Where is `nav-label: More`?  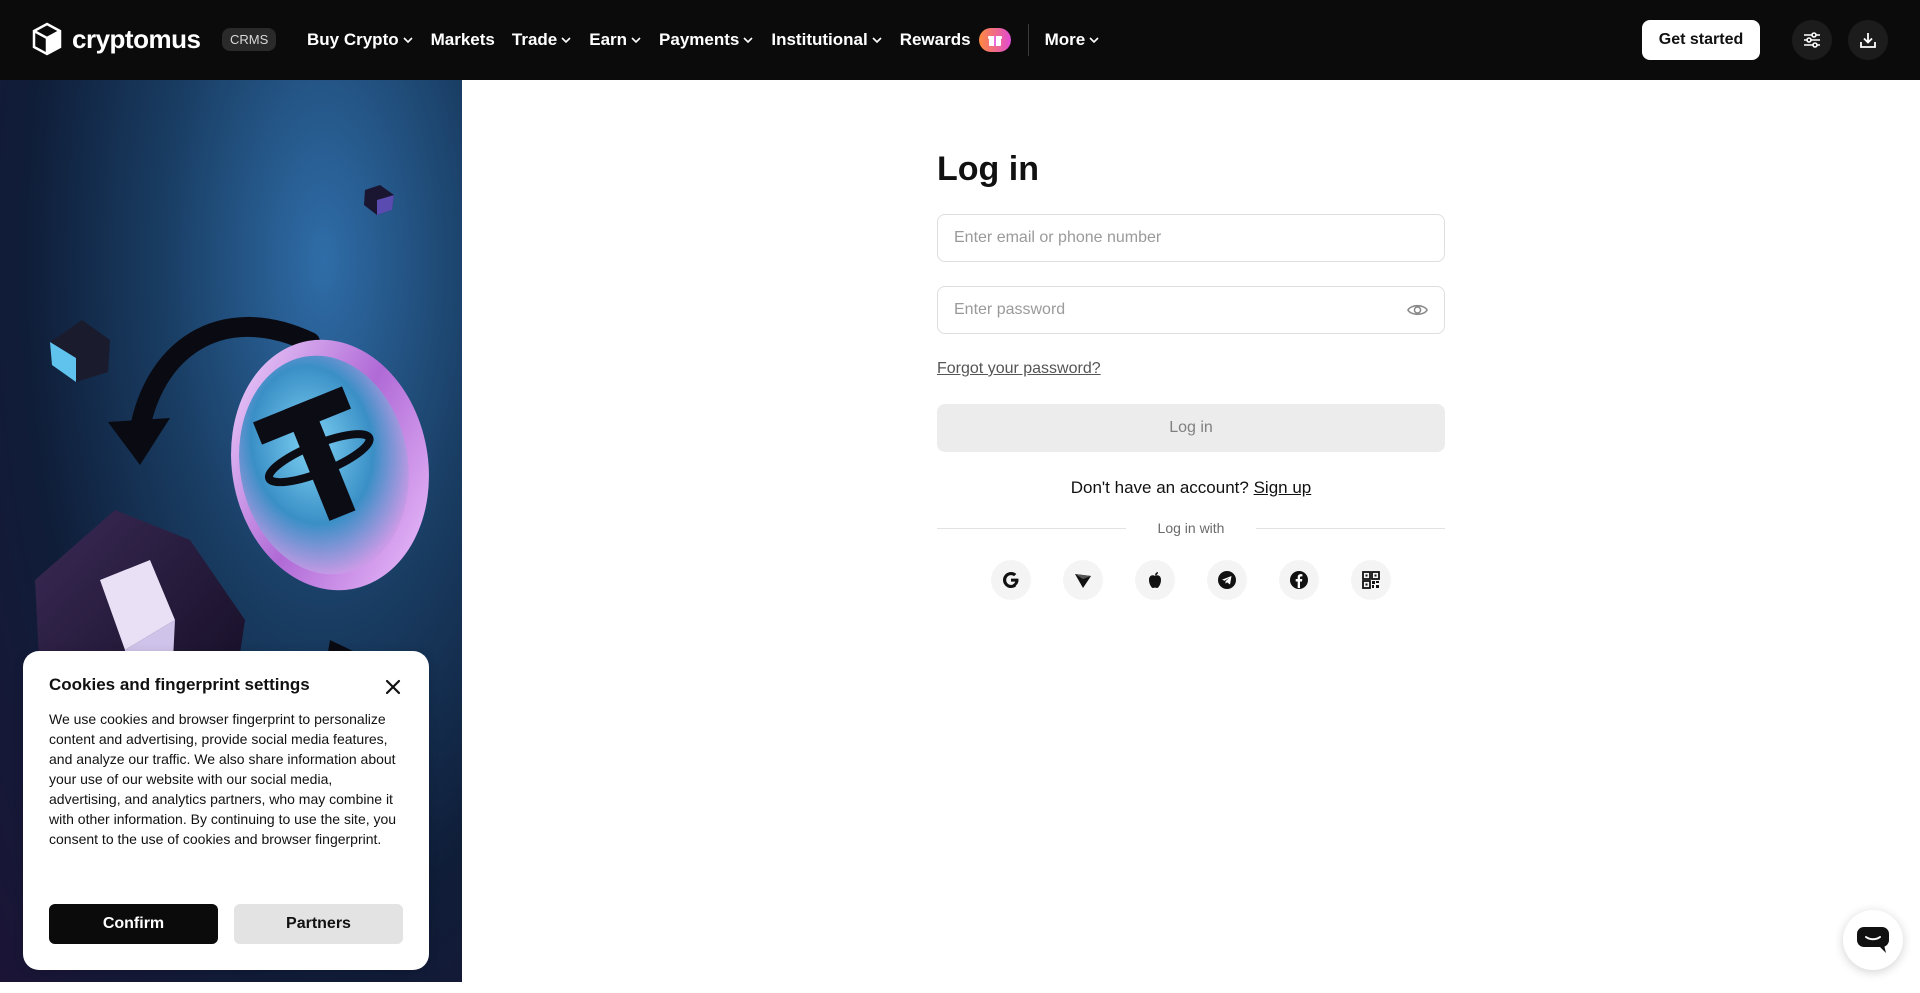 nav-label: More is located at coordinates (1065, 39).